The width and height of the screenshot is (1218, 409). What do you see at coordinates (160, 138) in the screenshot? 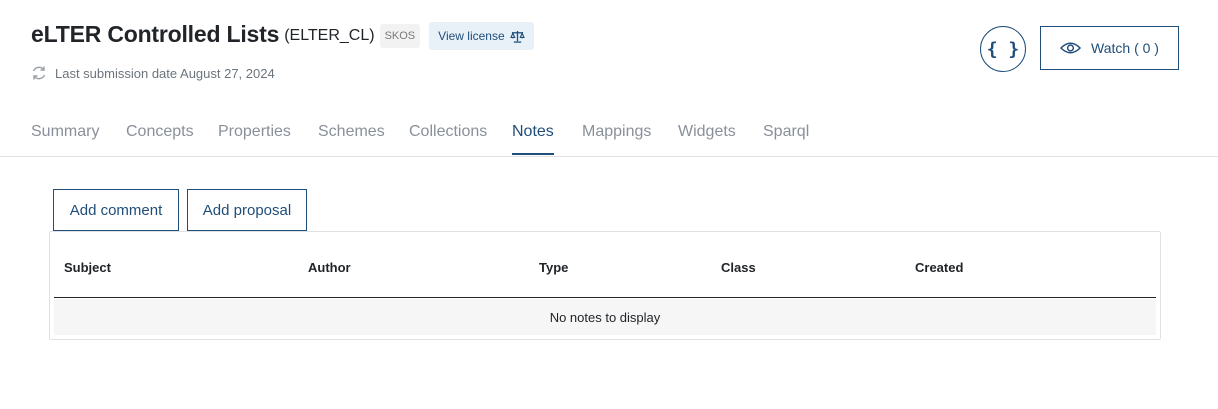
I see `tab-concepts: Concepts` at bounding box center [160, 138].